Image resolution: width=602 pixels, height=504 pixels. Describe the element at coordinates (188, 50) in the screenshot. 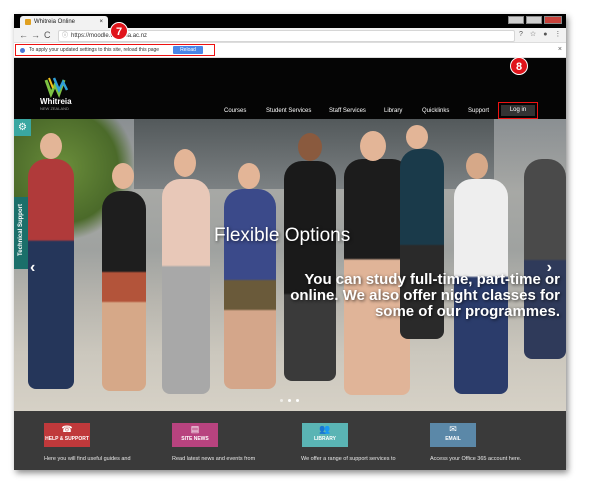

I see `reload-button: Reload` at that location.